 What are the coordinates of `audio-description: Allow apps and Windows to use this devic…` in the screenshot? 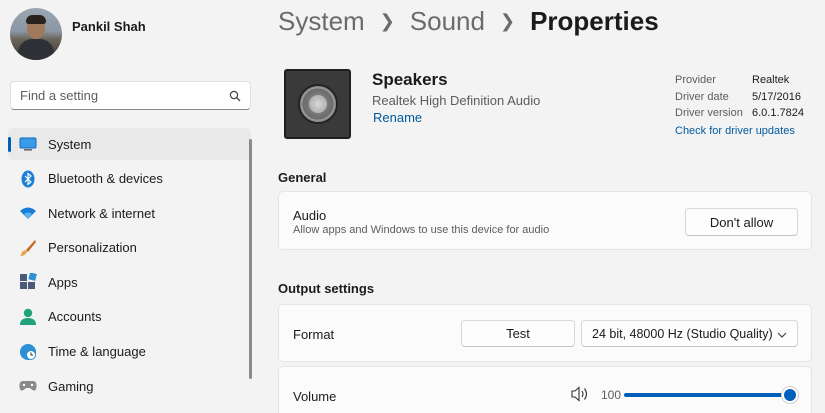 It's located at (421, 230).